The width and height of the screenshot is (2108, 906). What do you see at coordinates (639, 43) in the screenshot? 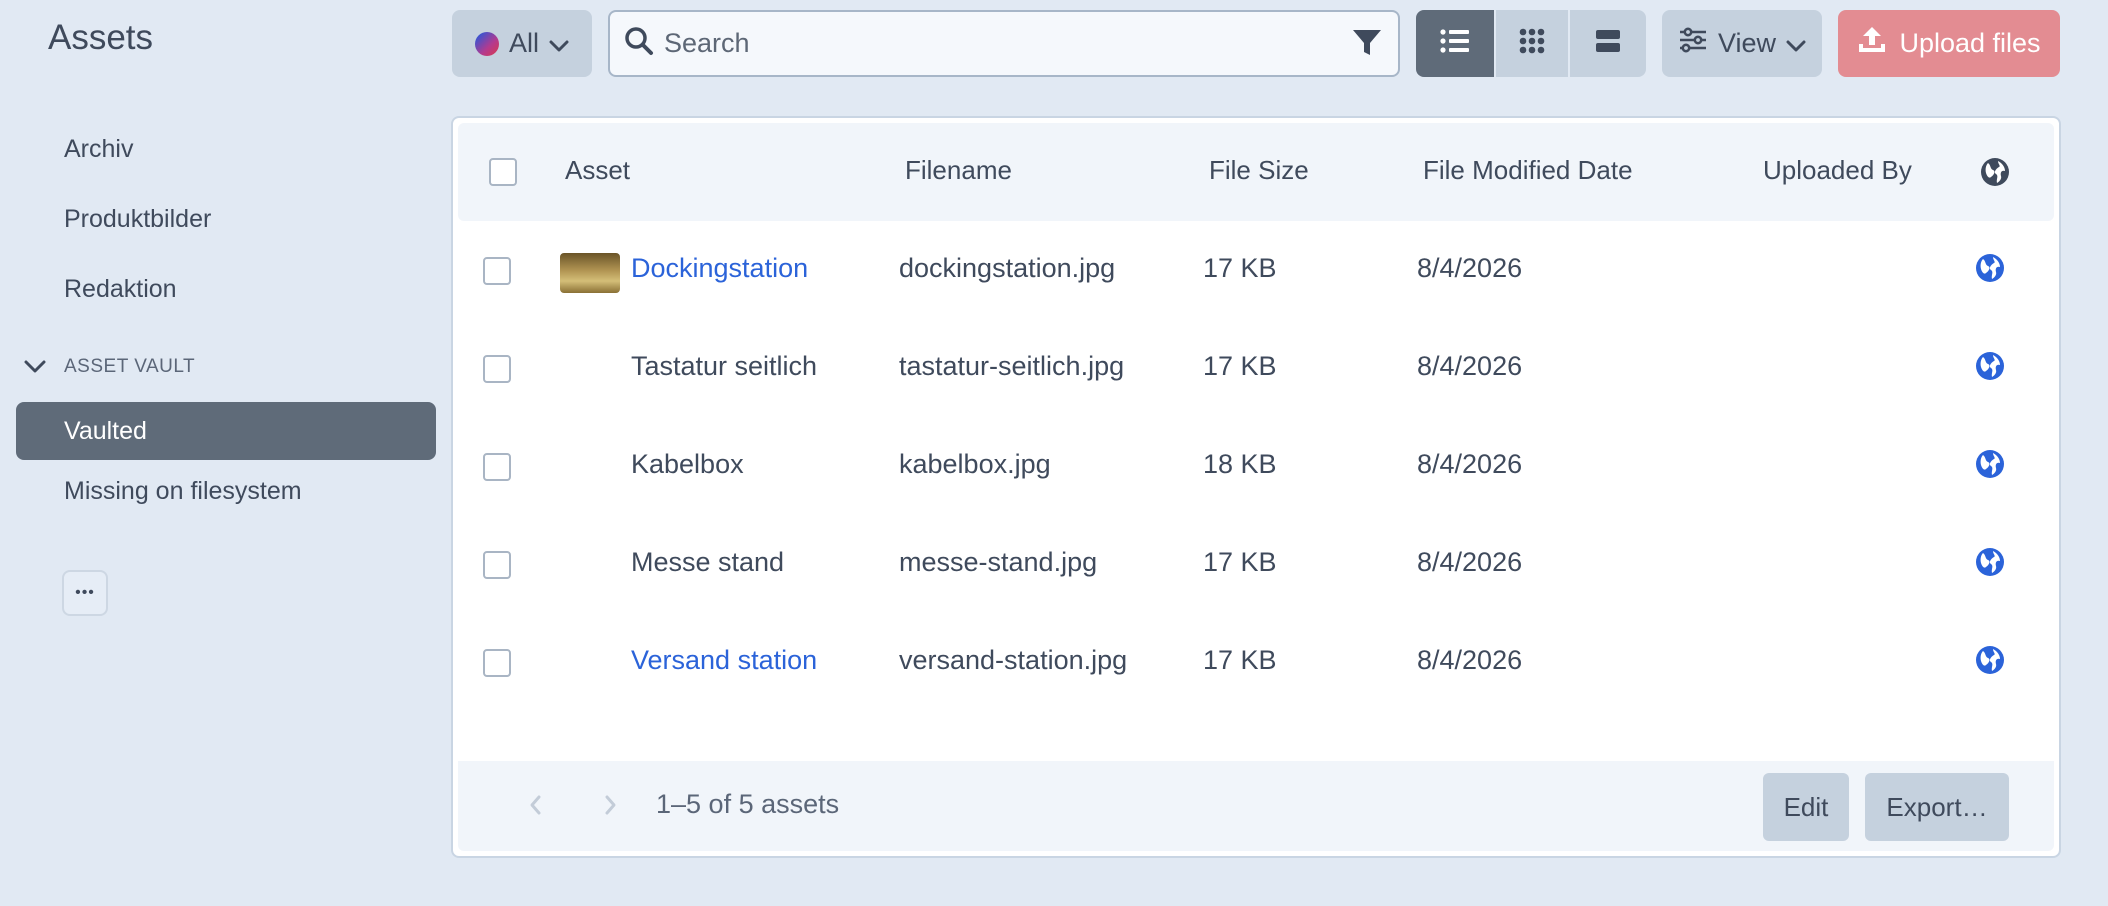
I see `search-icon` at bounding box center [639, 43].